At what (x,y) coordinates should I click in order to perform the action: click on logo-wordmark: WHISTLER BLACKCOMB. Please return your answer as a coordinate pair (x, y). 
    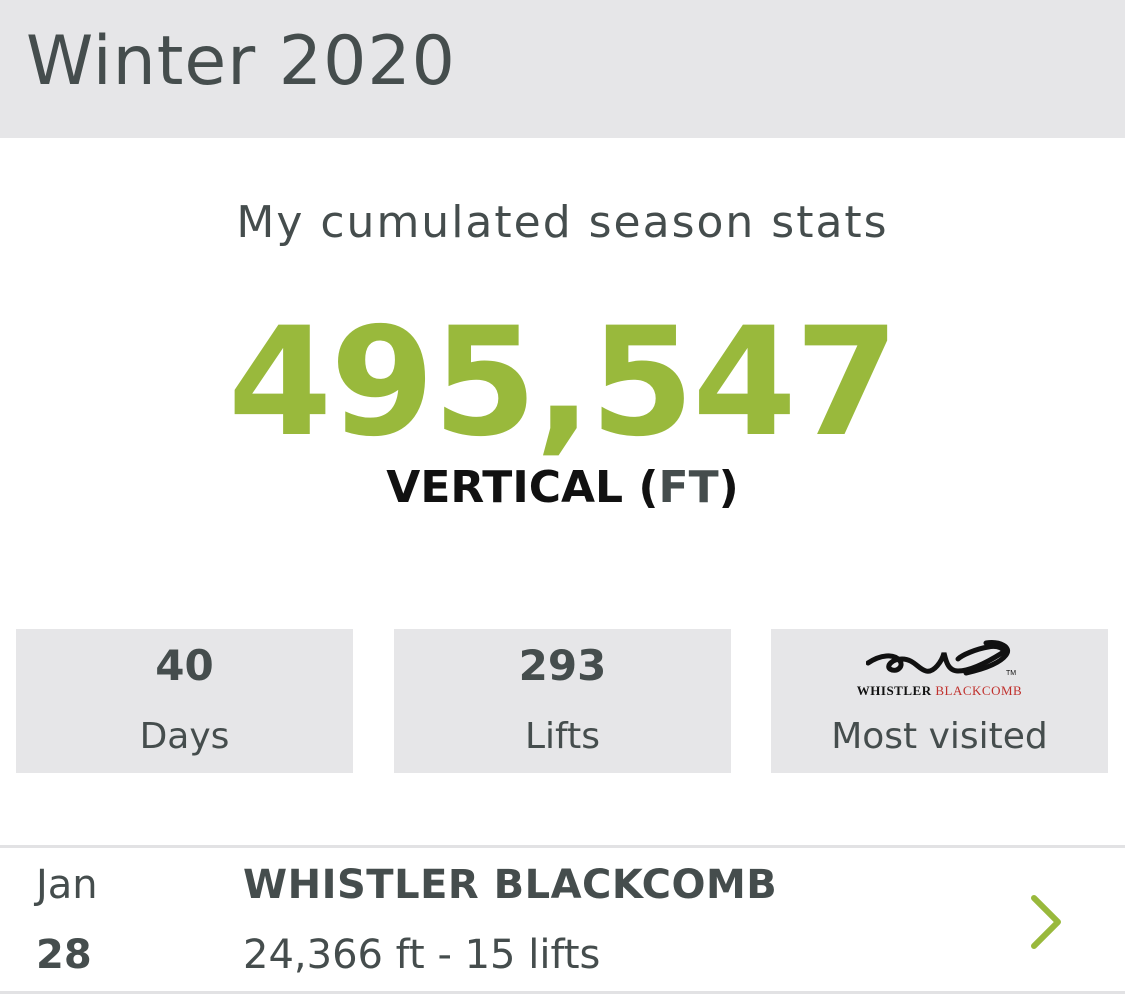
    Looking at the image, I should click on (939, 691).